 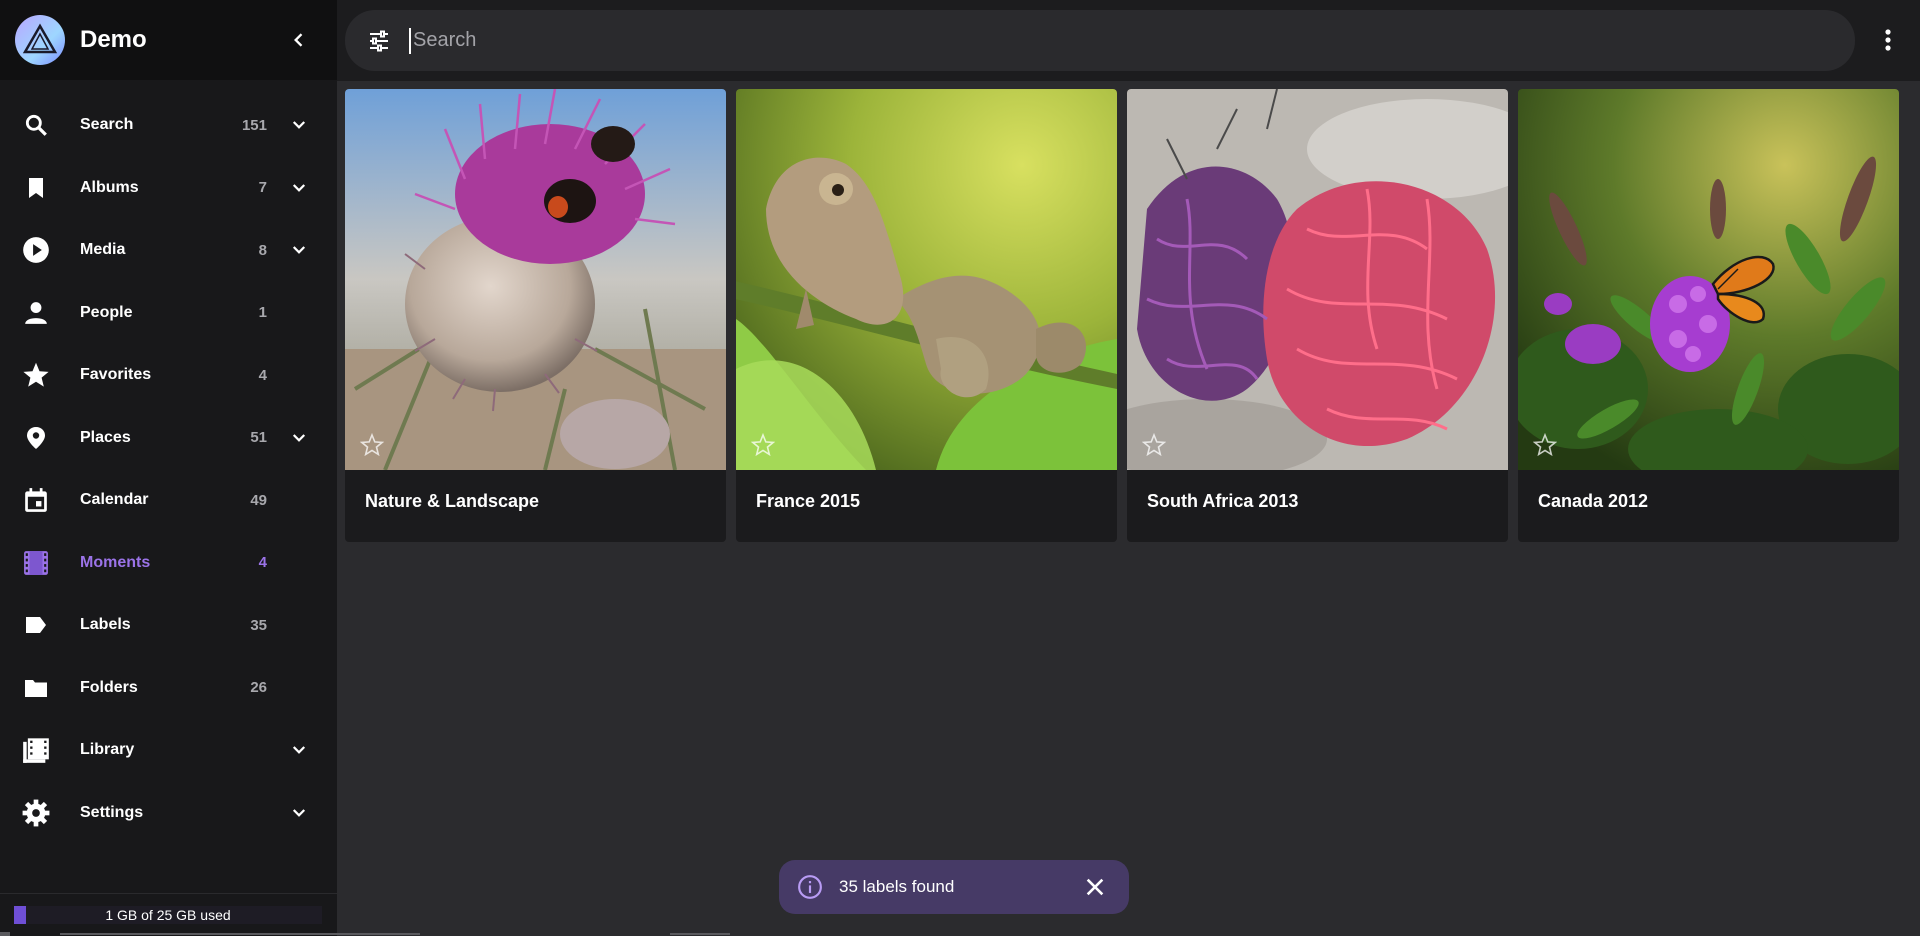 What do you see at coordinates (262, 188) in the screenshot?
I see `sidebar-item-count: 7` at bounding box center [262, 188].